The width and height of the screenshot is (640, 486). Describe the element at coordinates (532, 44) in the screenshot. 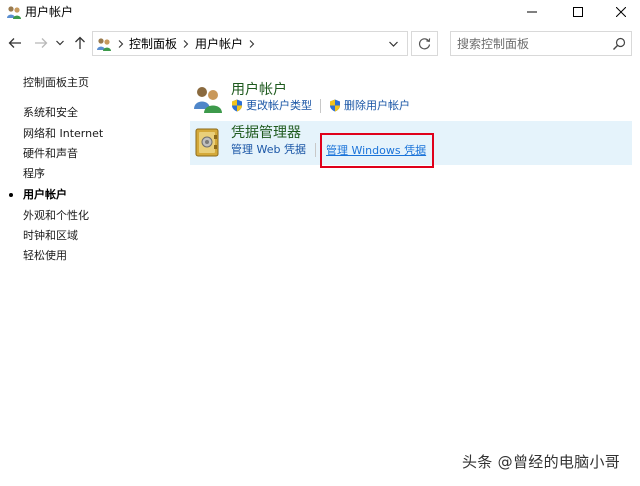

I see `search-input` at that location.